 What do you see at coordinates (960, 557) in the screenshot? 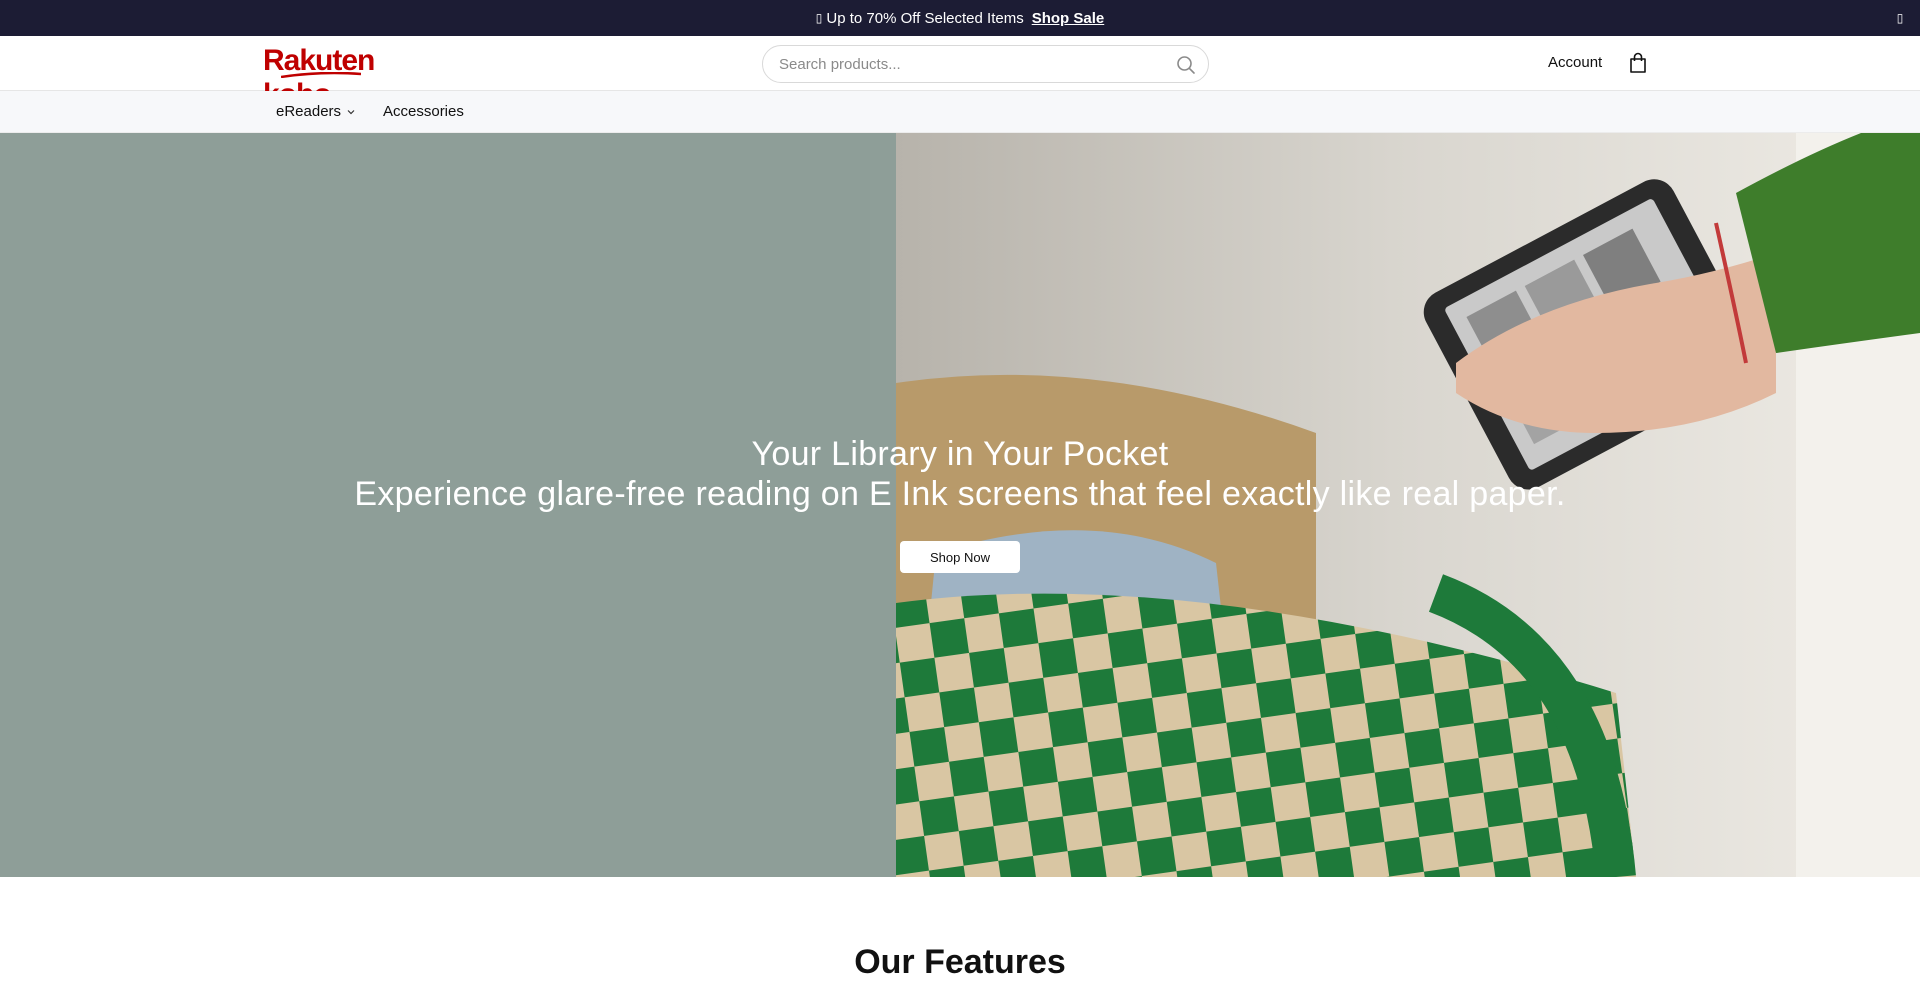
I see `shop-now-button: Shop Now` at bounding box center [960, 557].